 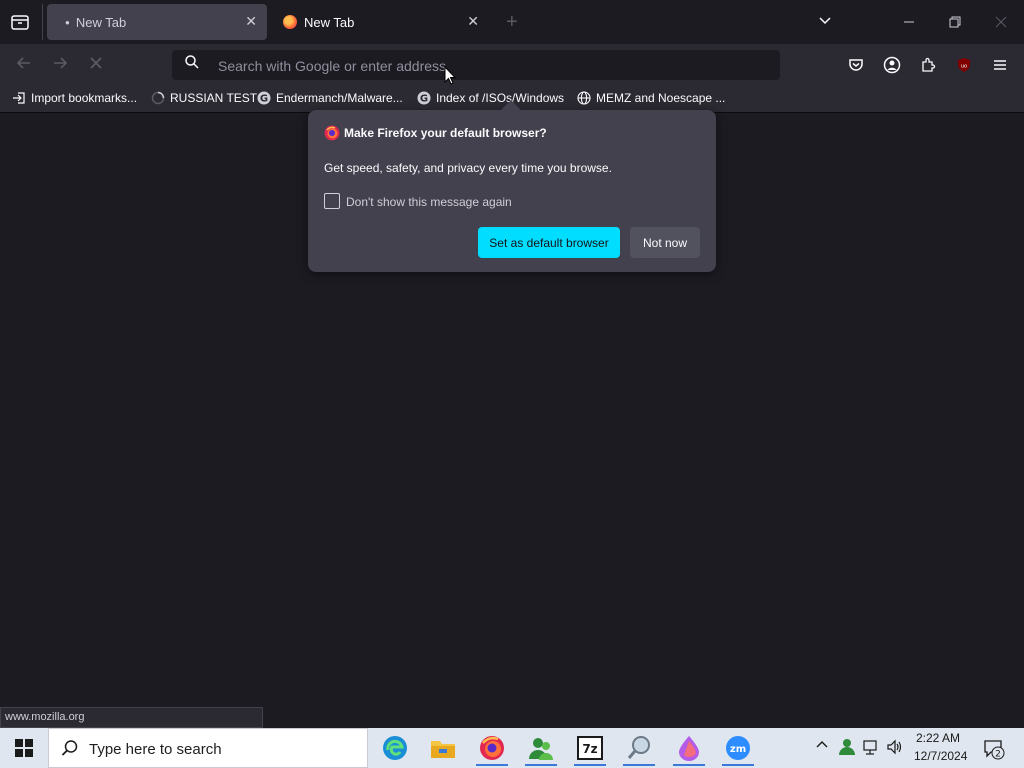 I want to click on popup-title: Make Firefox your default browser?, so click(x=445, y=133).